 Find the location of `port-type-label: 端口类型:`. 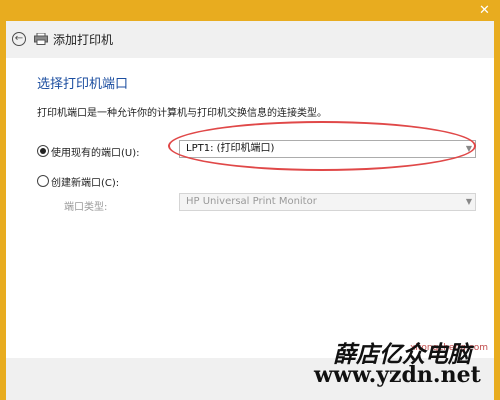

port-type-label: 端口类型: is located at coordinates (86, 207).